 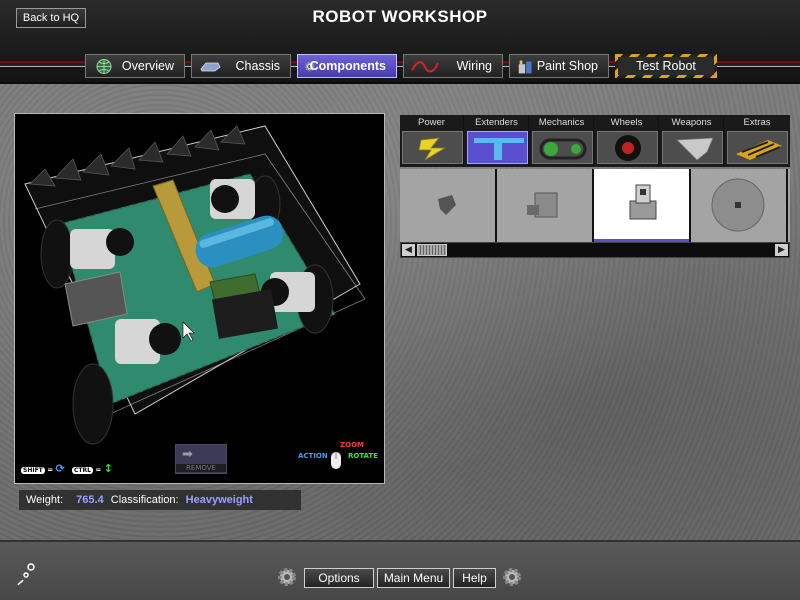 I want to click on scroll-left-arrow-icon: ◀, so click(x=408, y=250).